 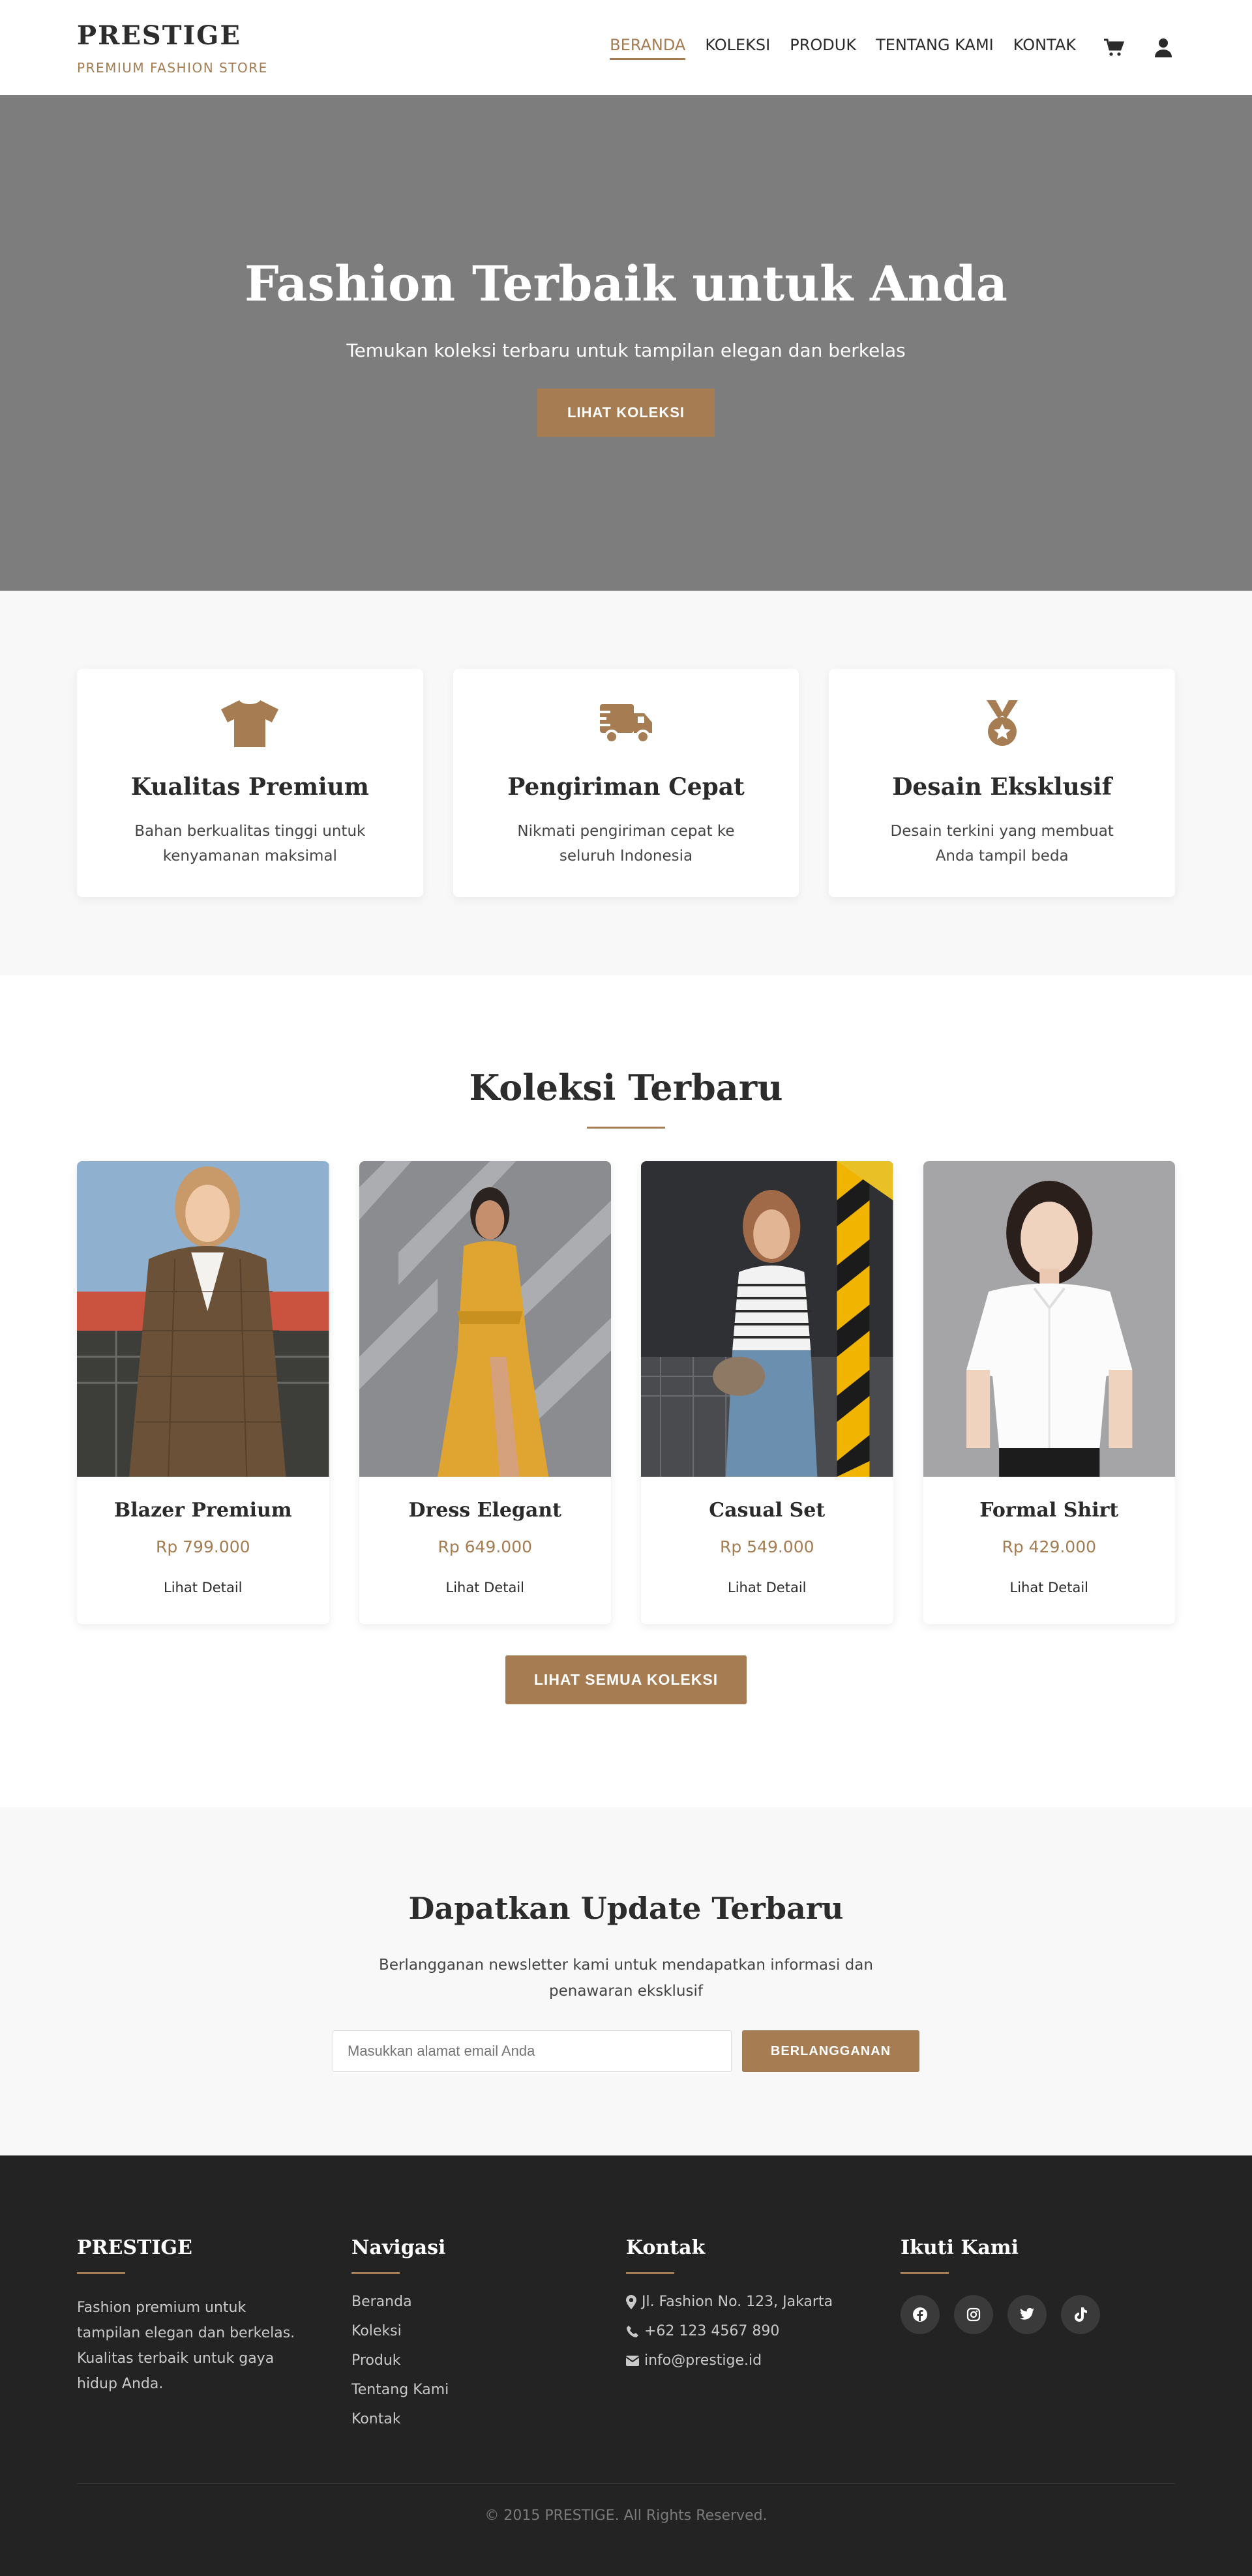 What do you see at coordinates (626, 1679) in the screenshot?
I see `view-all-collection-button: LIHAT SEMUA KOLEKSI` at bounding box center [626, 1679].